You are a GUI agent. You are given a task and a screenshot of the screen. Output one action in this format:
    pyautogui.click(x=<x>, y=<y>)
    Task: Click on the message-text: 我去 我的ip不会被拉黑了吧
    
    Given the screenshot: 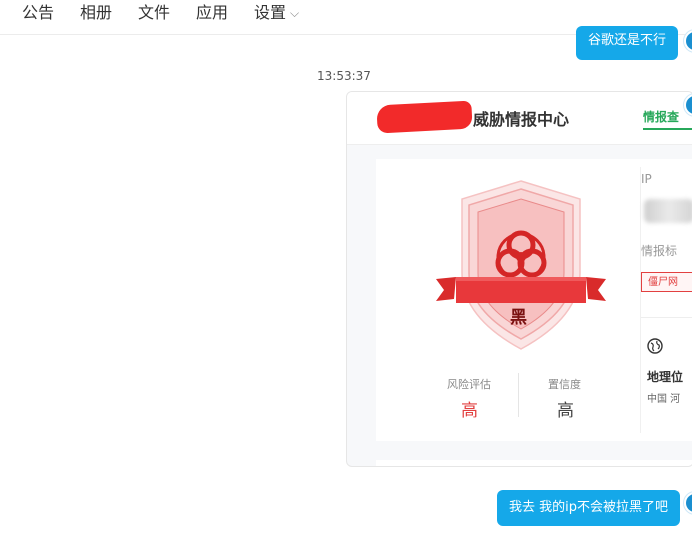 What is the action you would take?
    pyautogui.click(x=588, y=507)
    